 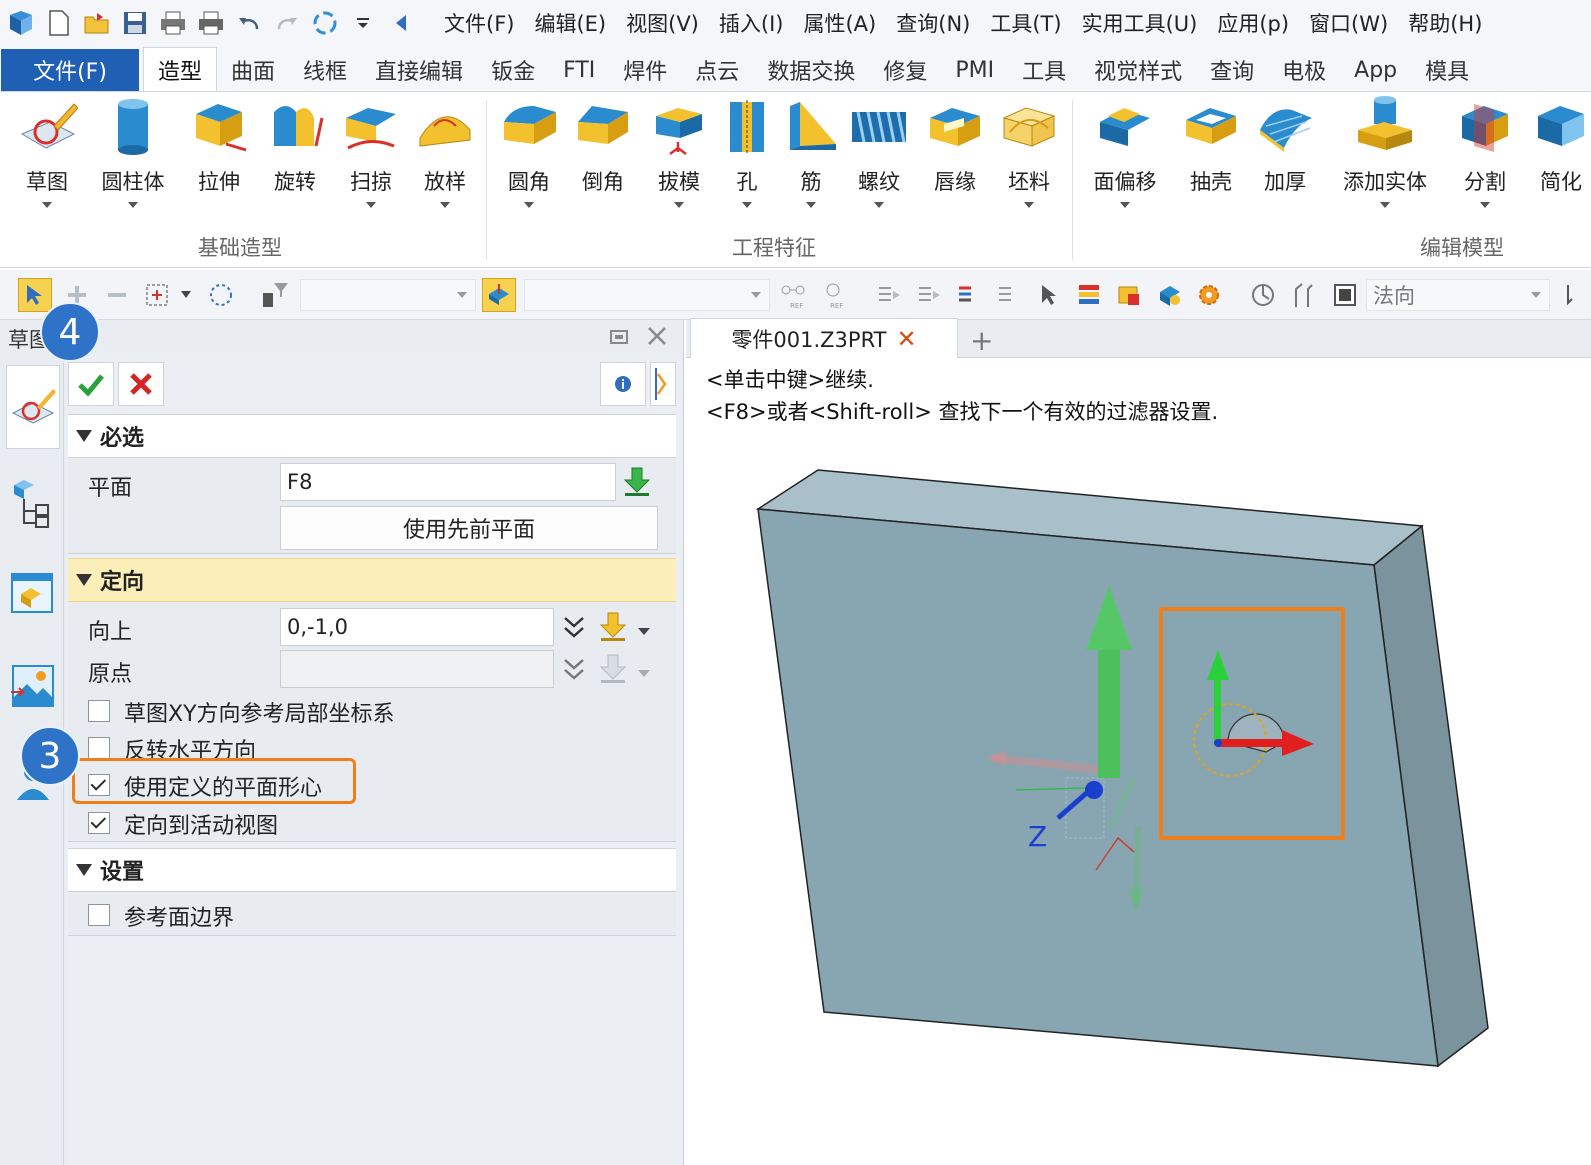 I want to click on chamfer-button: 倒角, so click(x=603, y=146).